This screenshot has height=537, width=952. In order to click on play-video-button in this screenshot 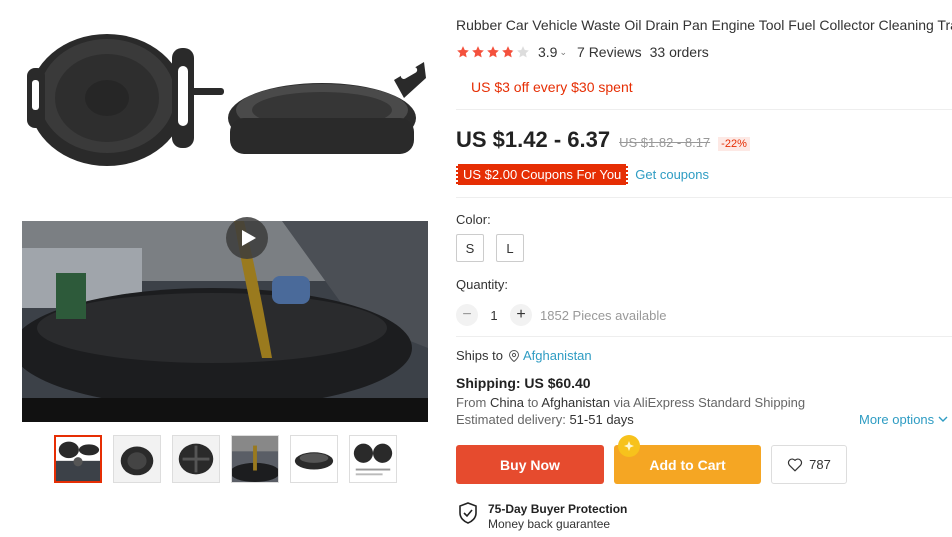, I will do `click(247, 238)`.